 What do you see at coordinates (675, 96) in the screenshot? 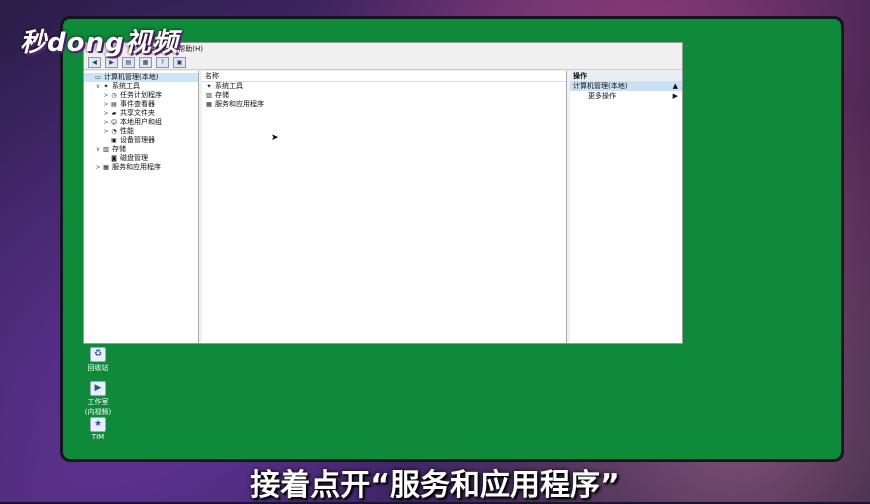
I see `submenu-arrow-icon: ▶` at bounding box center [675, 96].